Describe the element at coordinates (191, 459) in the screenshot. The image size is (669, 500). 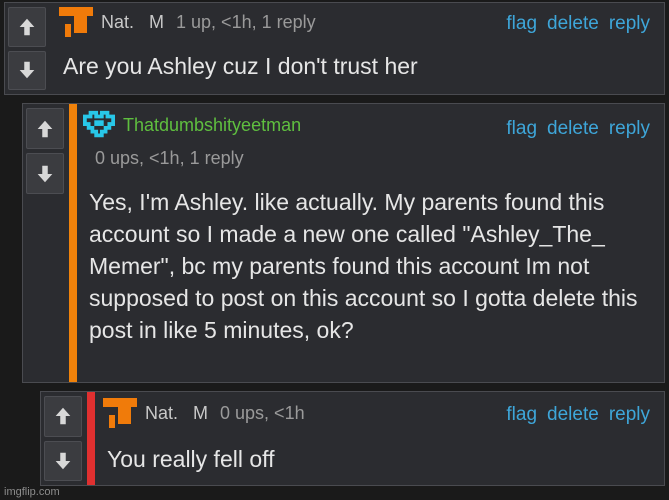
I see `comment-text: You really fell off` at that location.